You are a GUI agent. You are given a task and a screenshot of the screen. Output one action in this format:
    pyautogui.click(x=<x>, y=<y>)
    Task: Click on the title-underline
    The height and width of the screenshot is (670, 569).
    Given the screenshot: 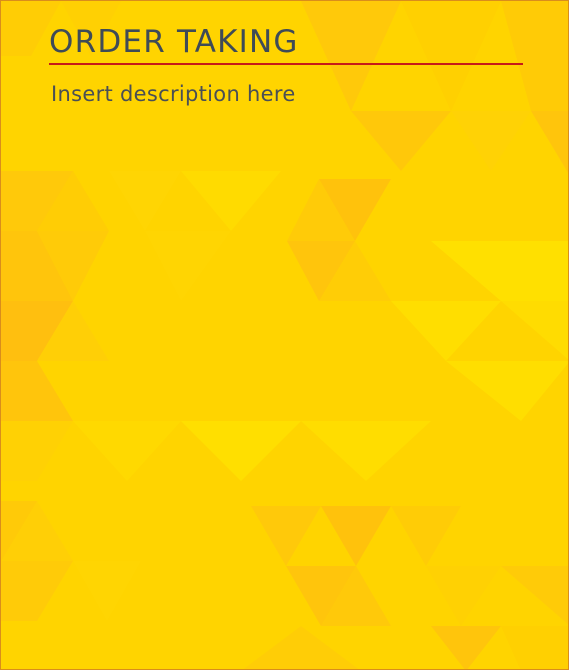 What is the action you would take?
    pyautogui.click(x=286, y=64)
    